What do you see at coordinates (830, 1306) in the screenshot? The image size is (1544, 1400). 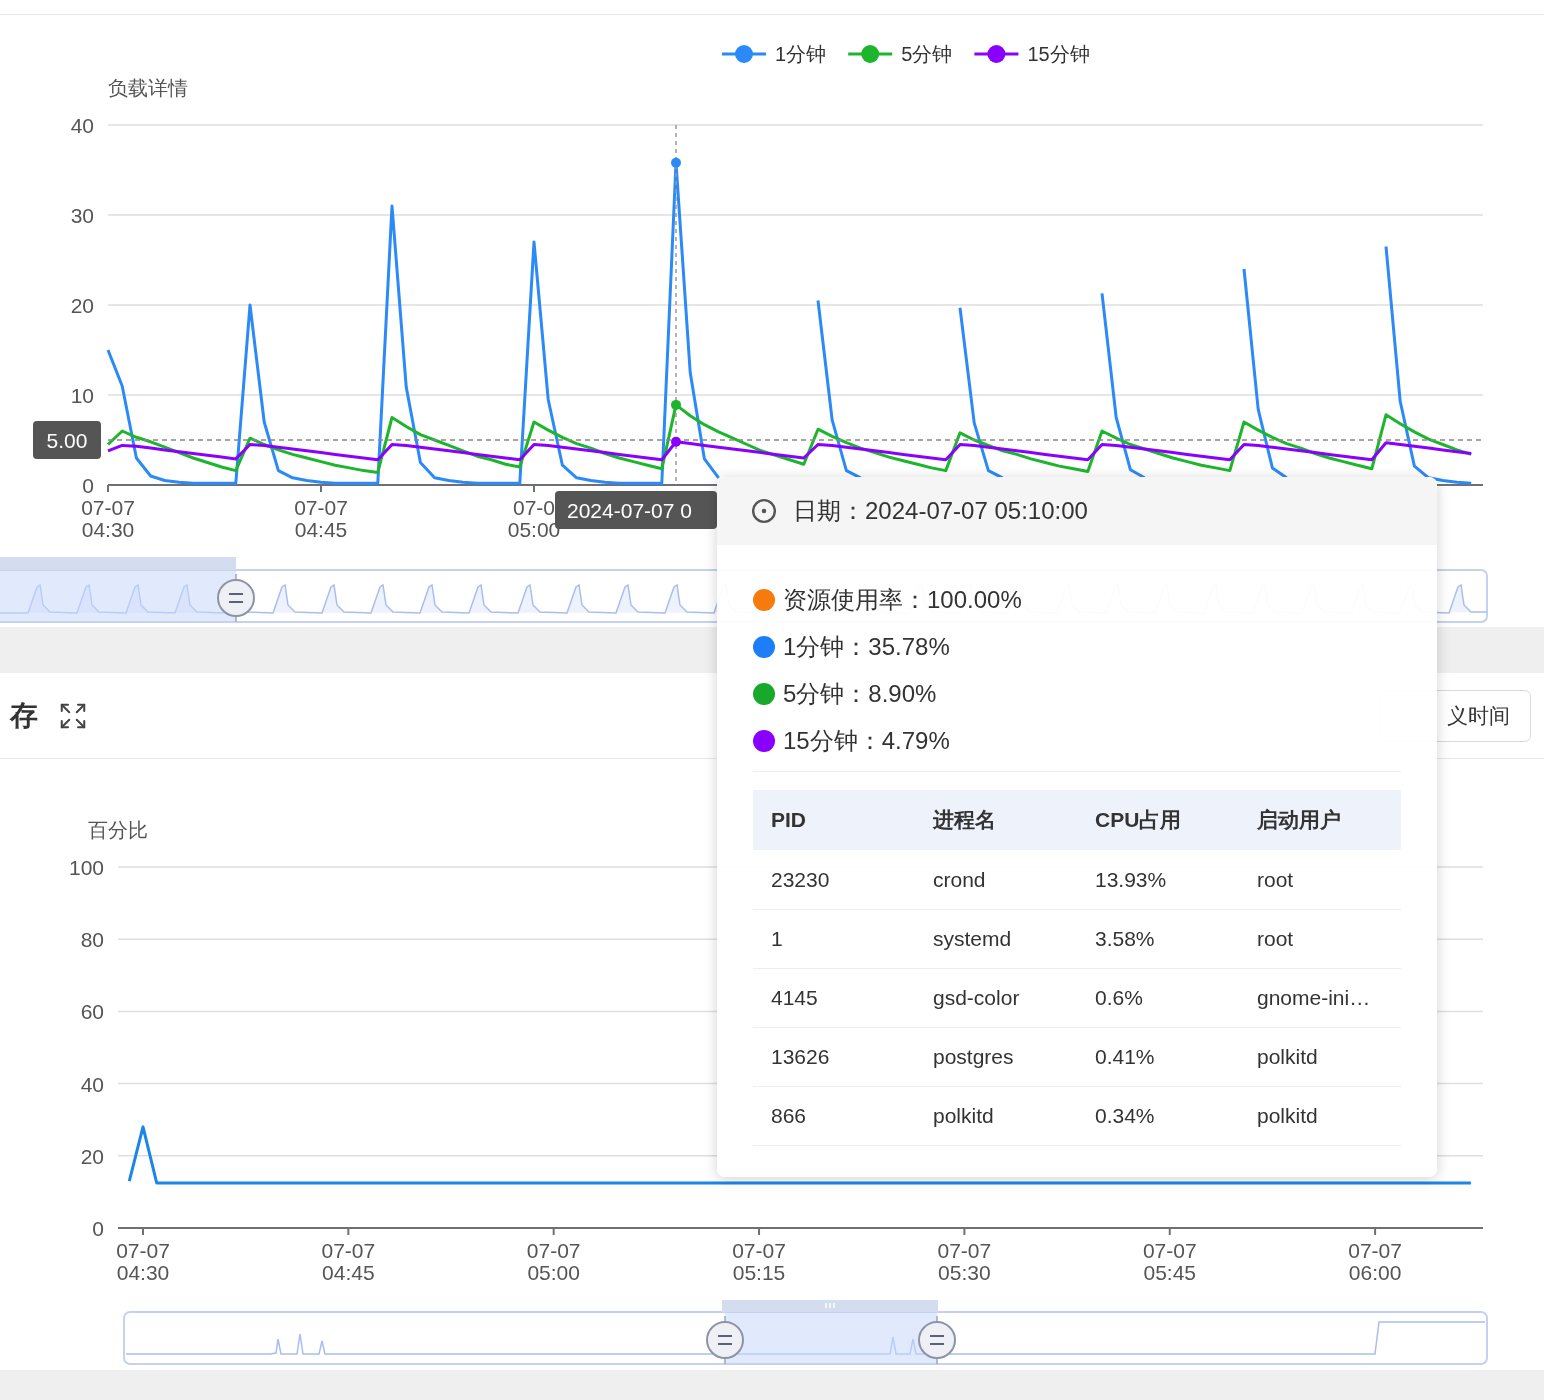 I see `slider-drag-bar` at bounding box center [830, 1306].